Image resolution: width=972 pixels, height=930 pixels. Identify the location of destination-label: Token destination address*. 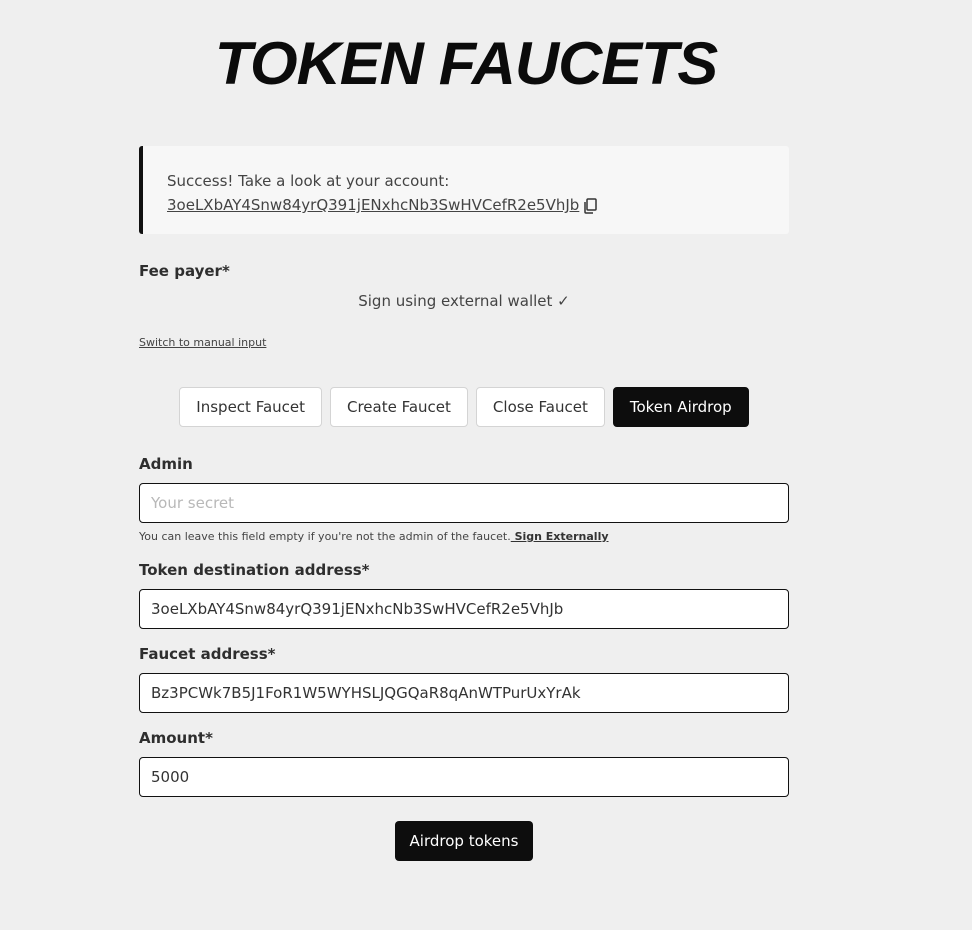
(254, 570).